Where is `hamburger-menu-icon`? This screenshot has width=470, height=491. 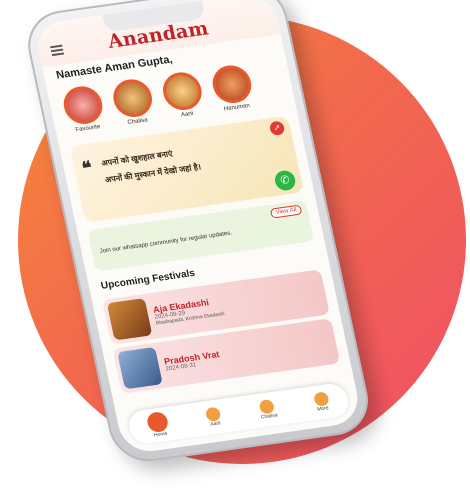 hamburger-menu-icon is located at coordinates (57, 50).